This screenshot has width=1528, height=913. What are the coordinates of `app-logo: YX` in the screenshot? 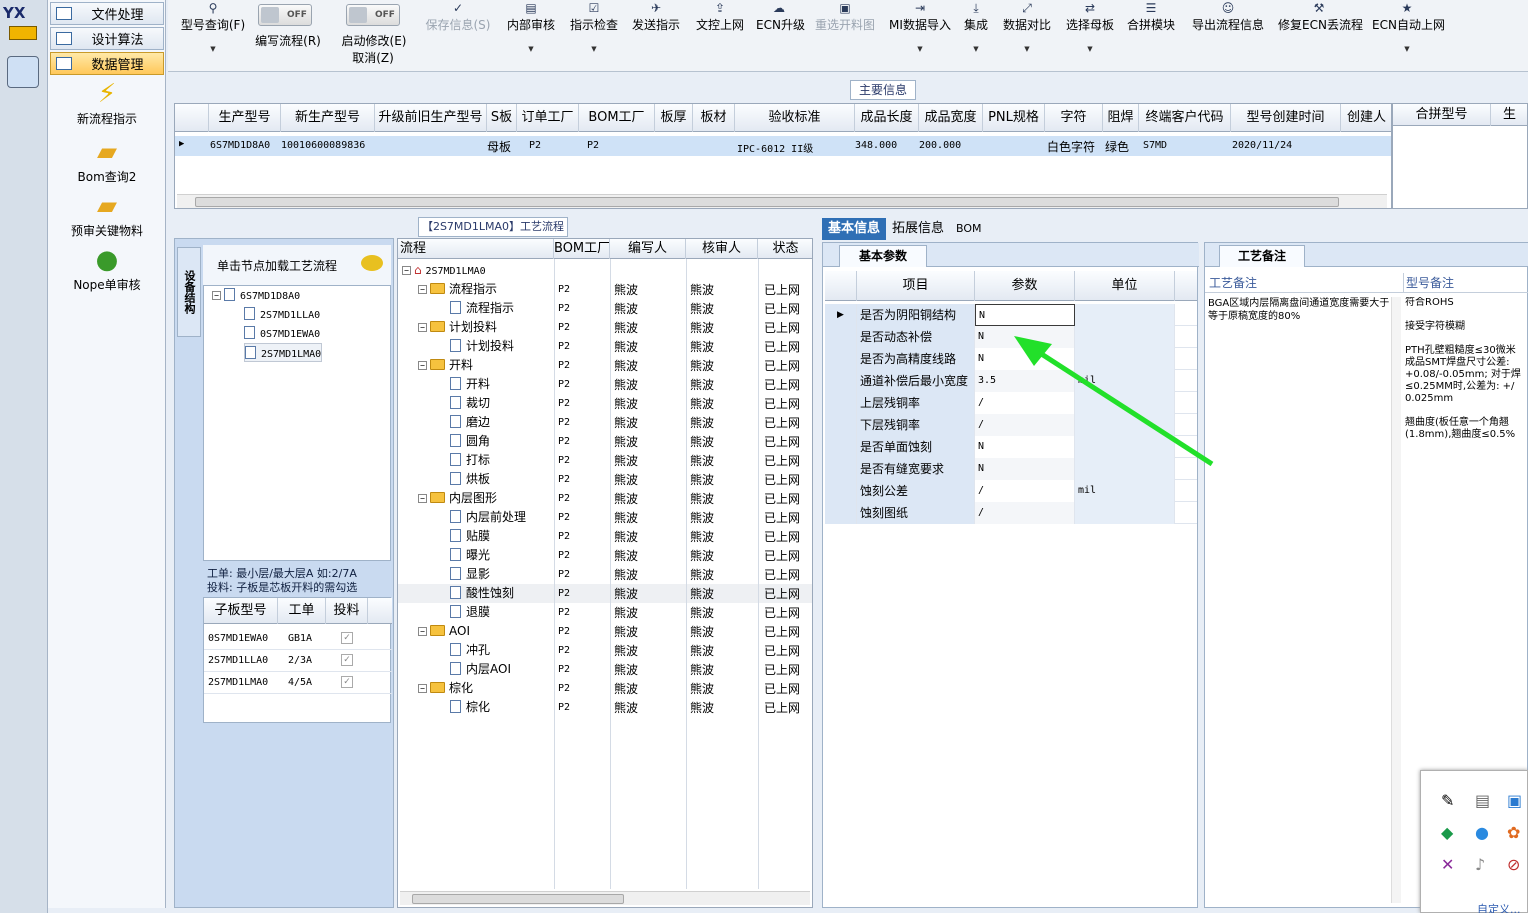 It's located at (23, 24).